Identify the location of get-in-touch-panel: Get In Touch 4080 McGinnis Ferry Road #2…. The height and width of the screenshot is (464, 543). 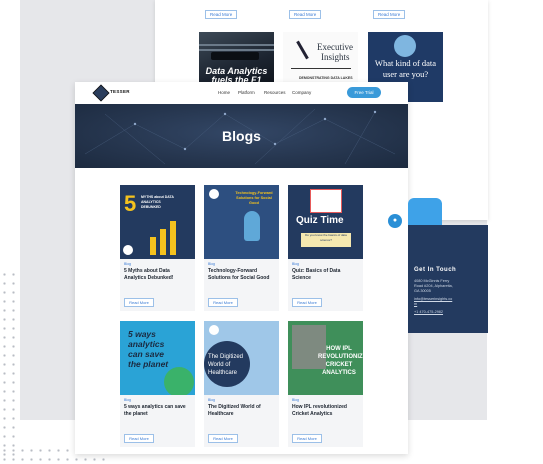
(448, 279).